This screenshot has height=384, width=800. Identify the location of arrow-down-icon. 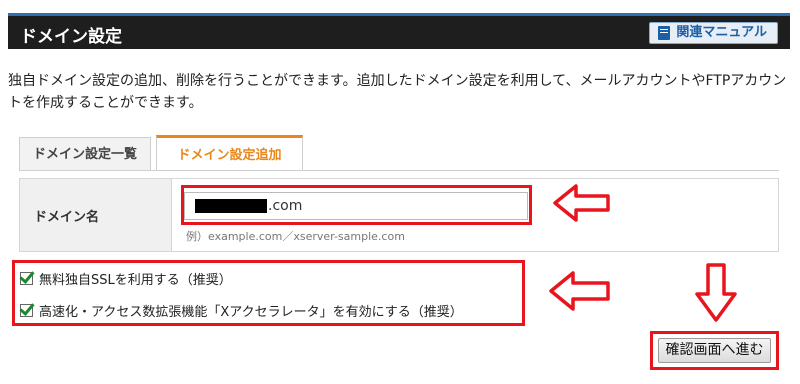
(716, 292).